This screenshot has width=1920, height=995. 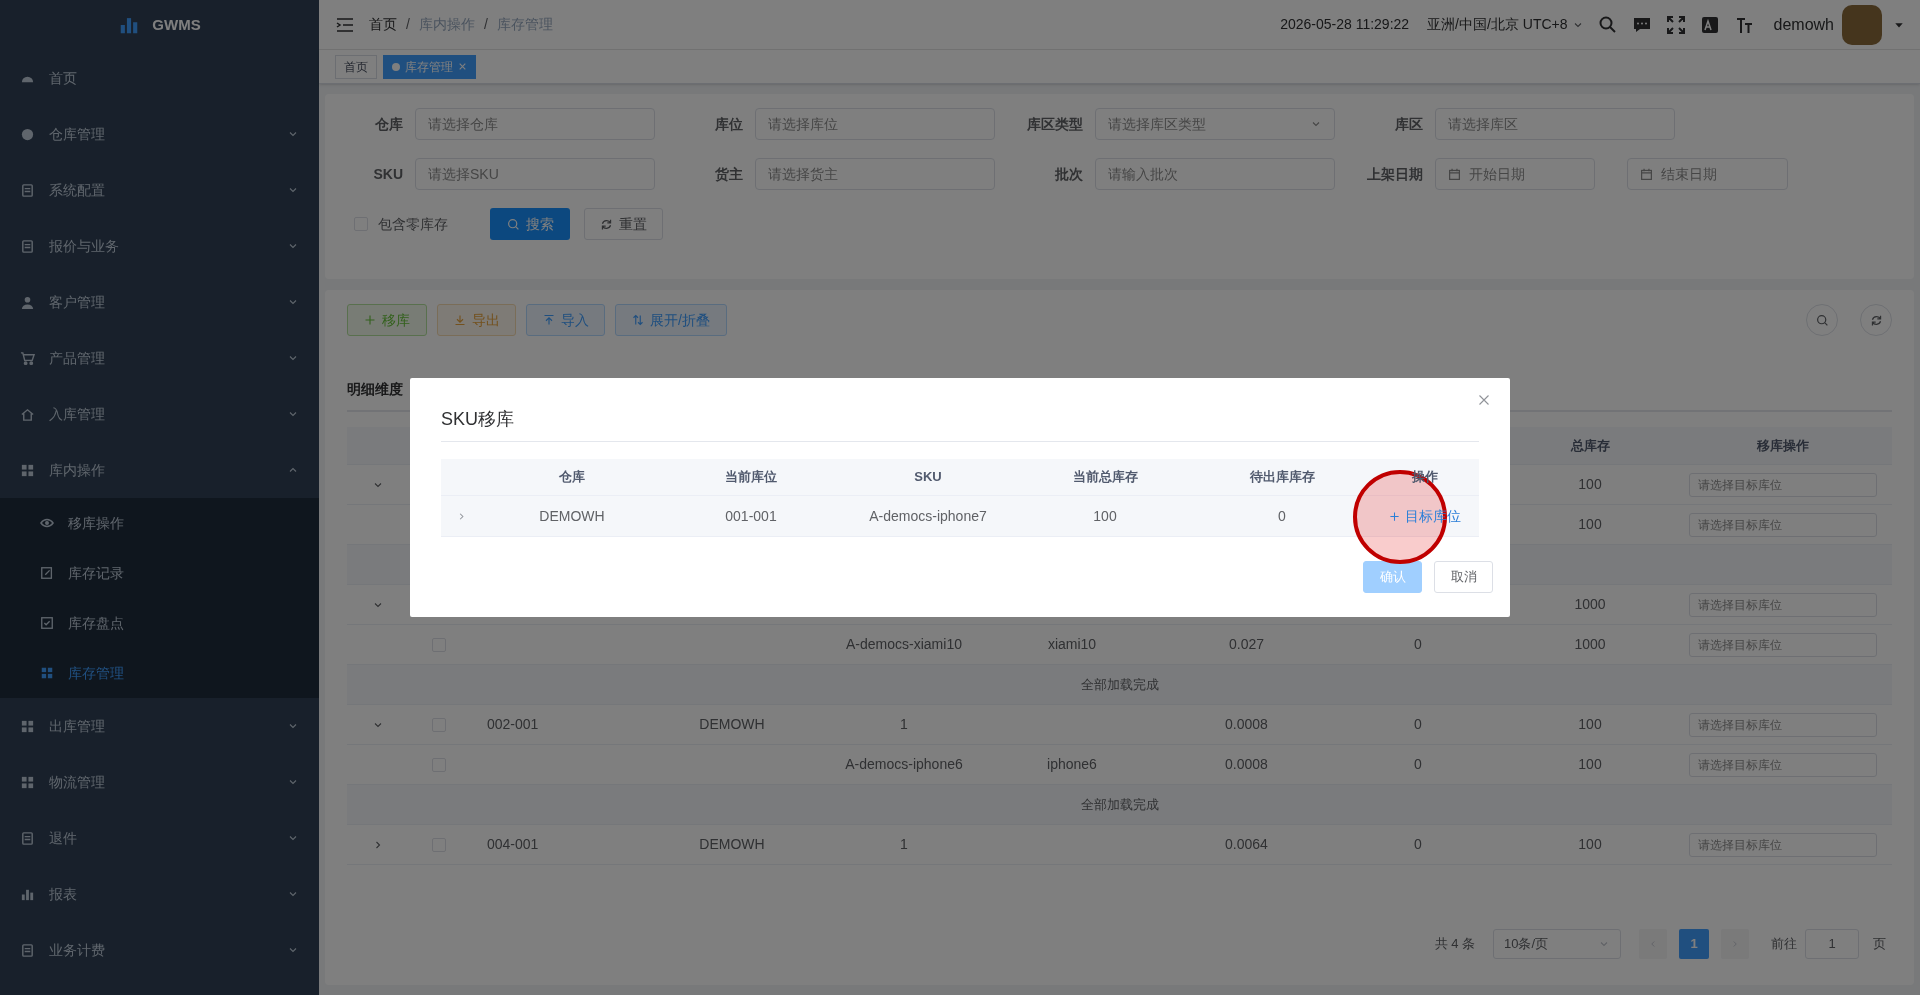 I want to click on table-cell-text: 001-001, so click(x=751, y=516).